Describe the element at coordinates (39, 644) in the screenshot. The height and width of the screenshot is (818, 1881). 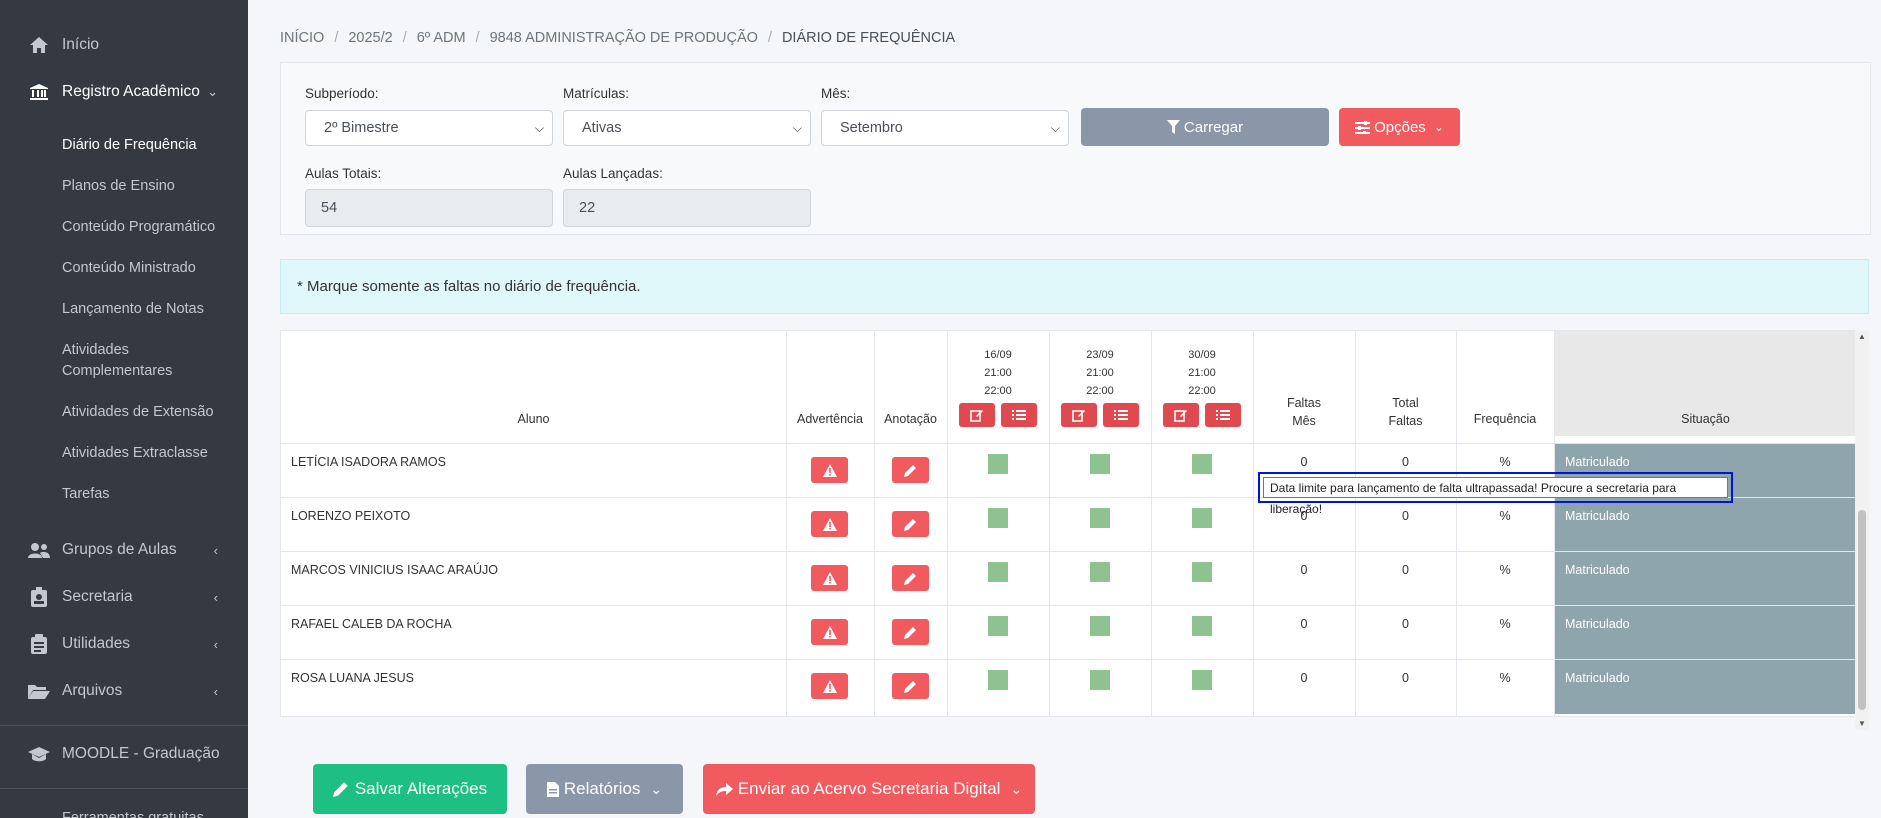
I see `clipboard-icon` at that location.